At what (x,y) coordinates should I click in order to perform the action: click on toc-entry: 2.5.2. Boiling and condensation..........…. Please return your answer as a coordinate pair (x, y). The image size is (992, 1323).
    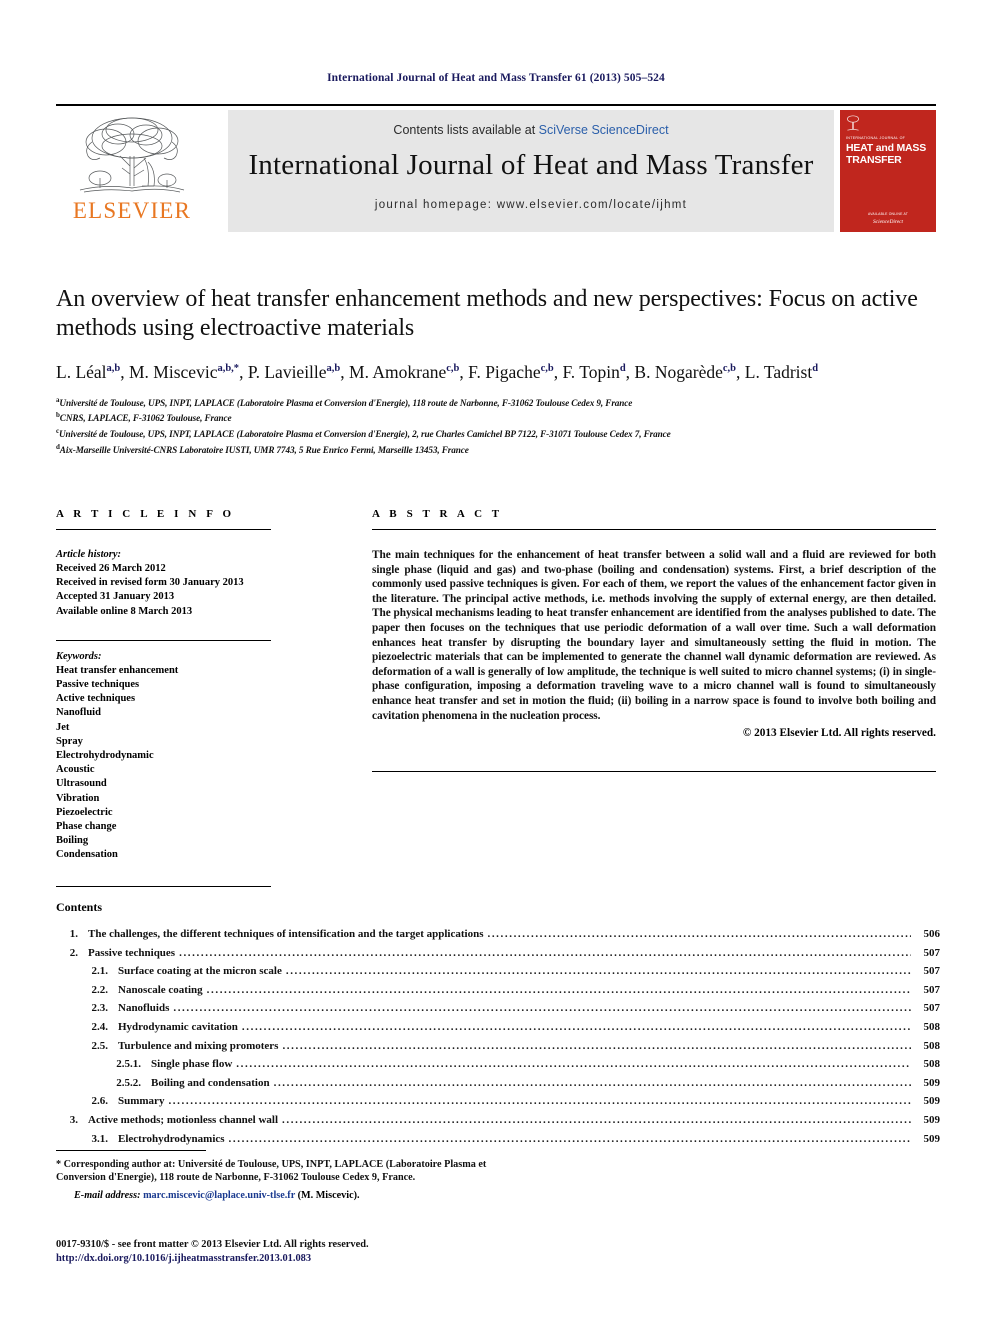
    Looking at the image, I should click on (498, 1083).